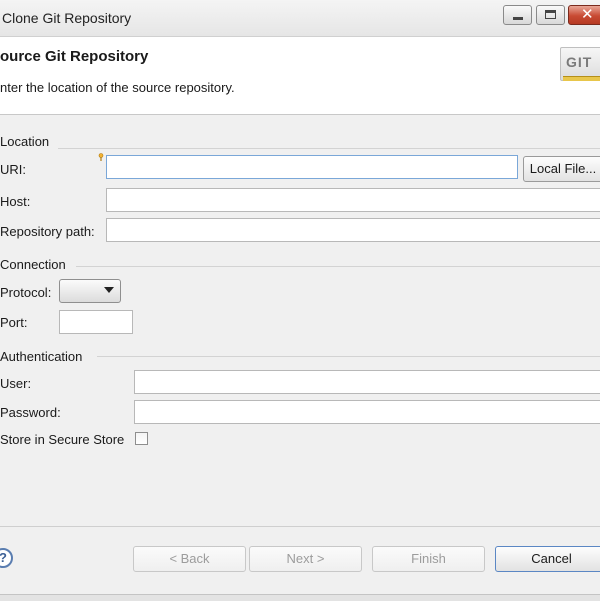  What do you see at coordinates (518, 18) in the screenshot?
I see `minimize-icon` at bounding box center [518, 18].